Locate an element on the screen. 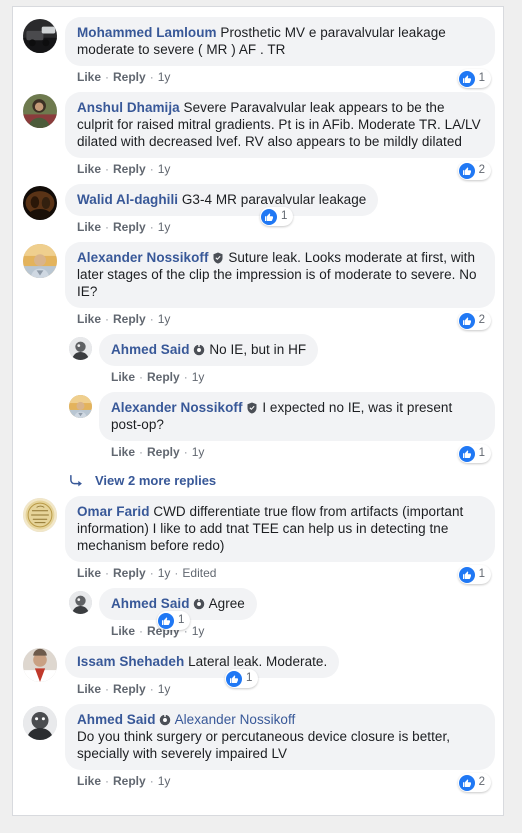  like-count: 2 is located at coordinates (481, 169).